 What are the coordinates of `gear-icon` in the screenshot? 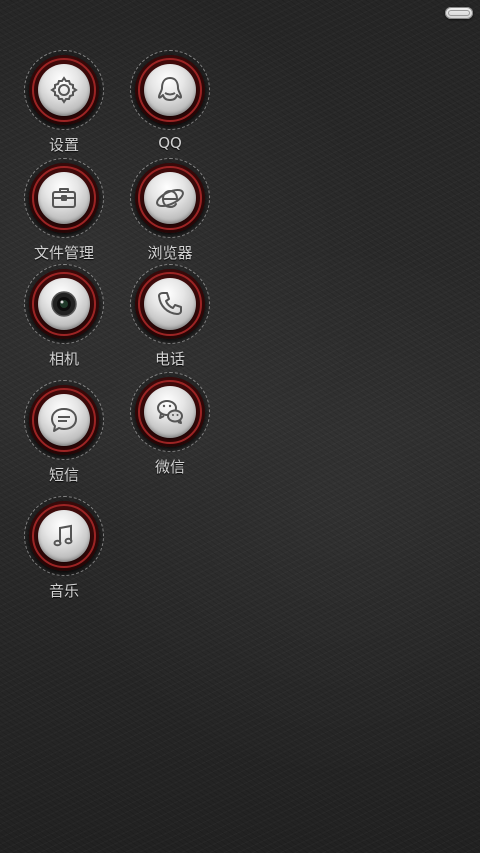 It's located at (64, 90).